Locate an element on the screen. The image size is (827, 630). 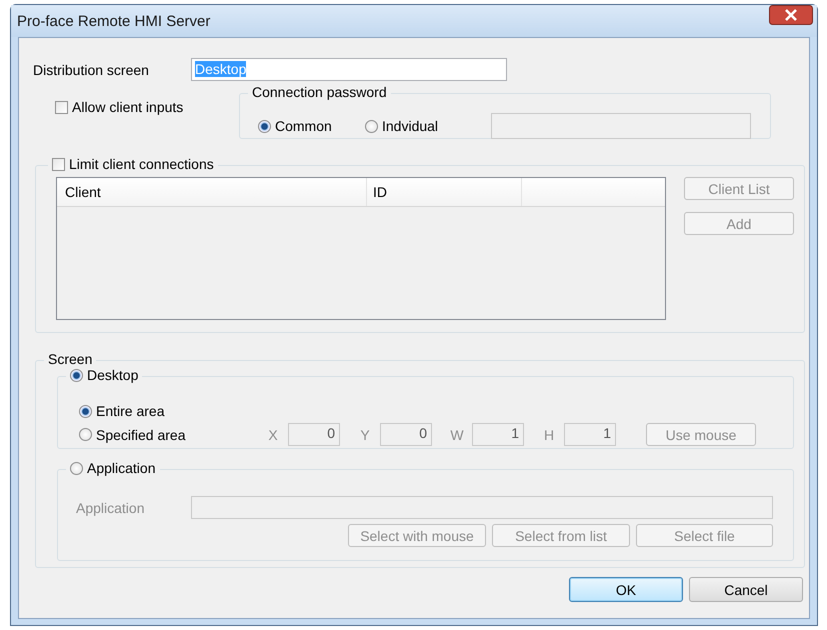
coordinate-label: Y is located at coordinates (365, 434).